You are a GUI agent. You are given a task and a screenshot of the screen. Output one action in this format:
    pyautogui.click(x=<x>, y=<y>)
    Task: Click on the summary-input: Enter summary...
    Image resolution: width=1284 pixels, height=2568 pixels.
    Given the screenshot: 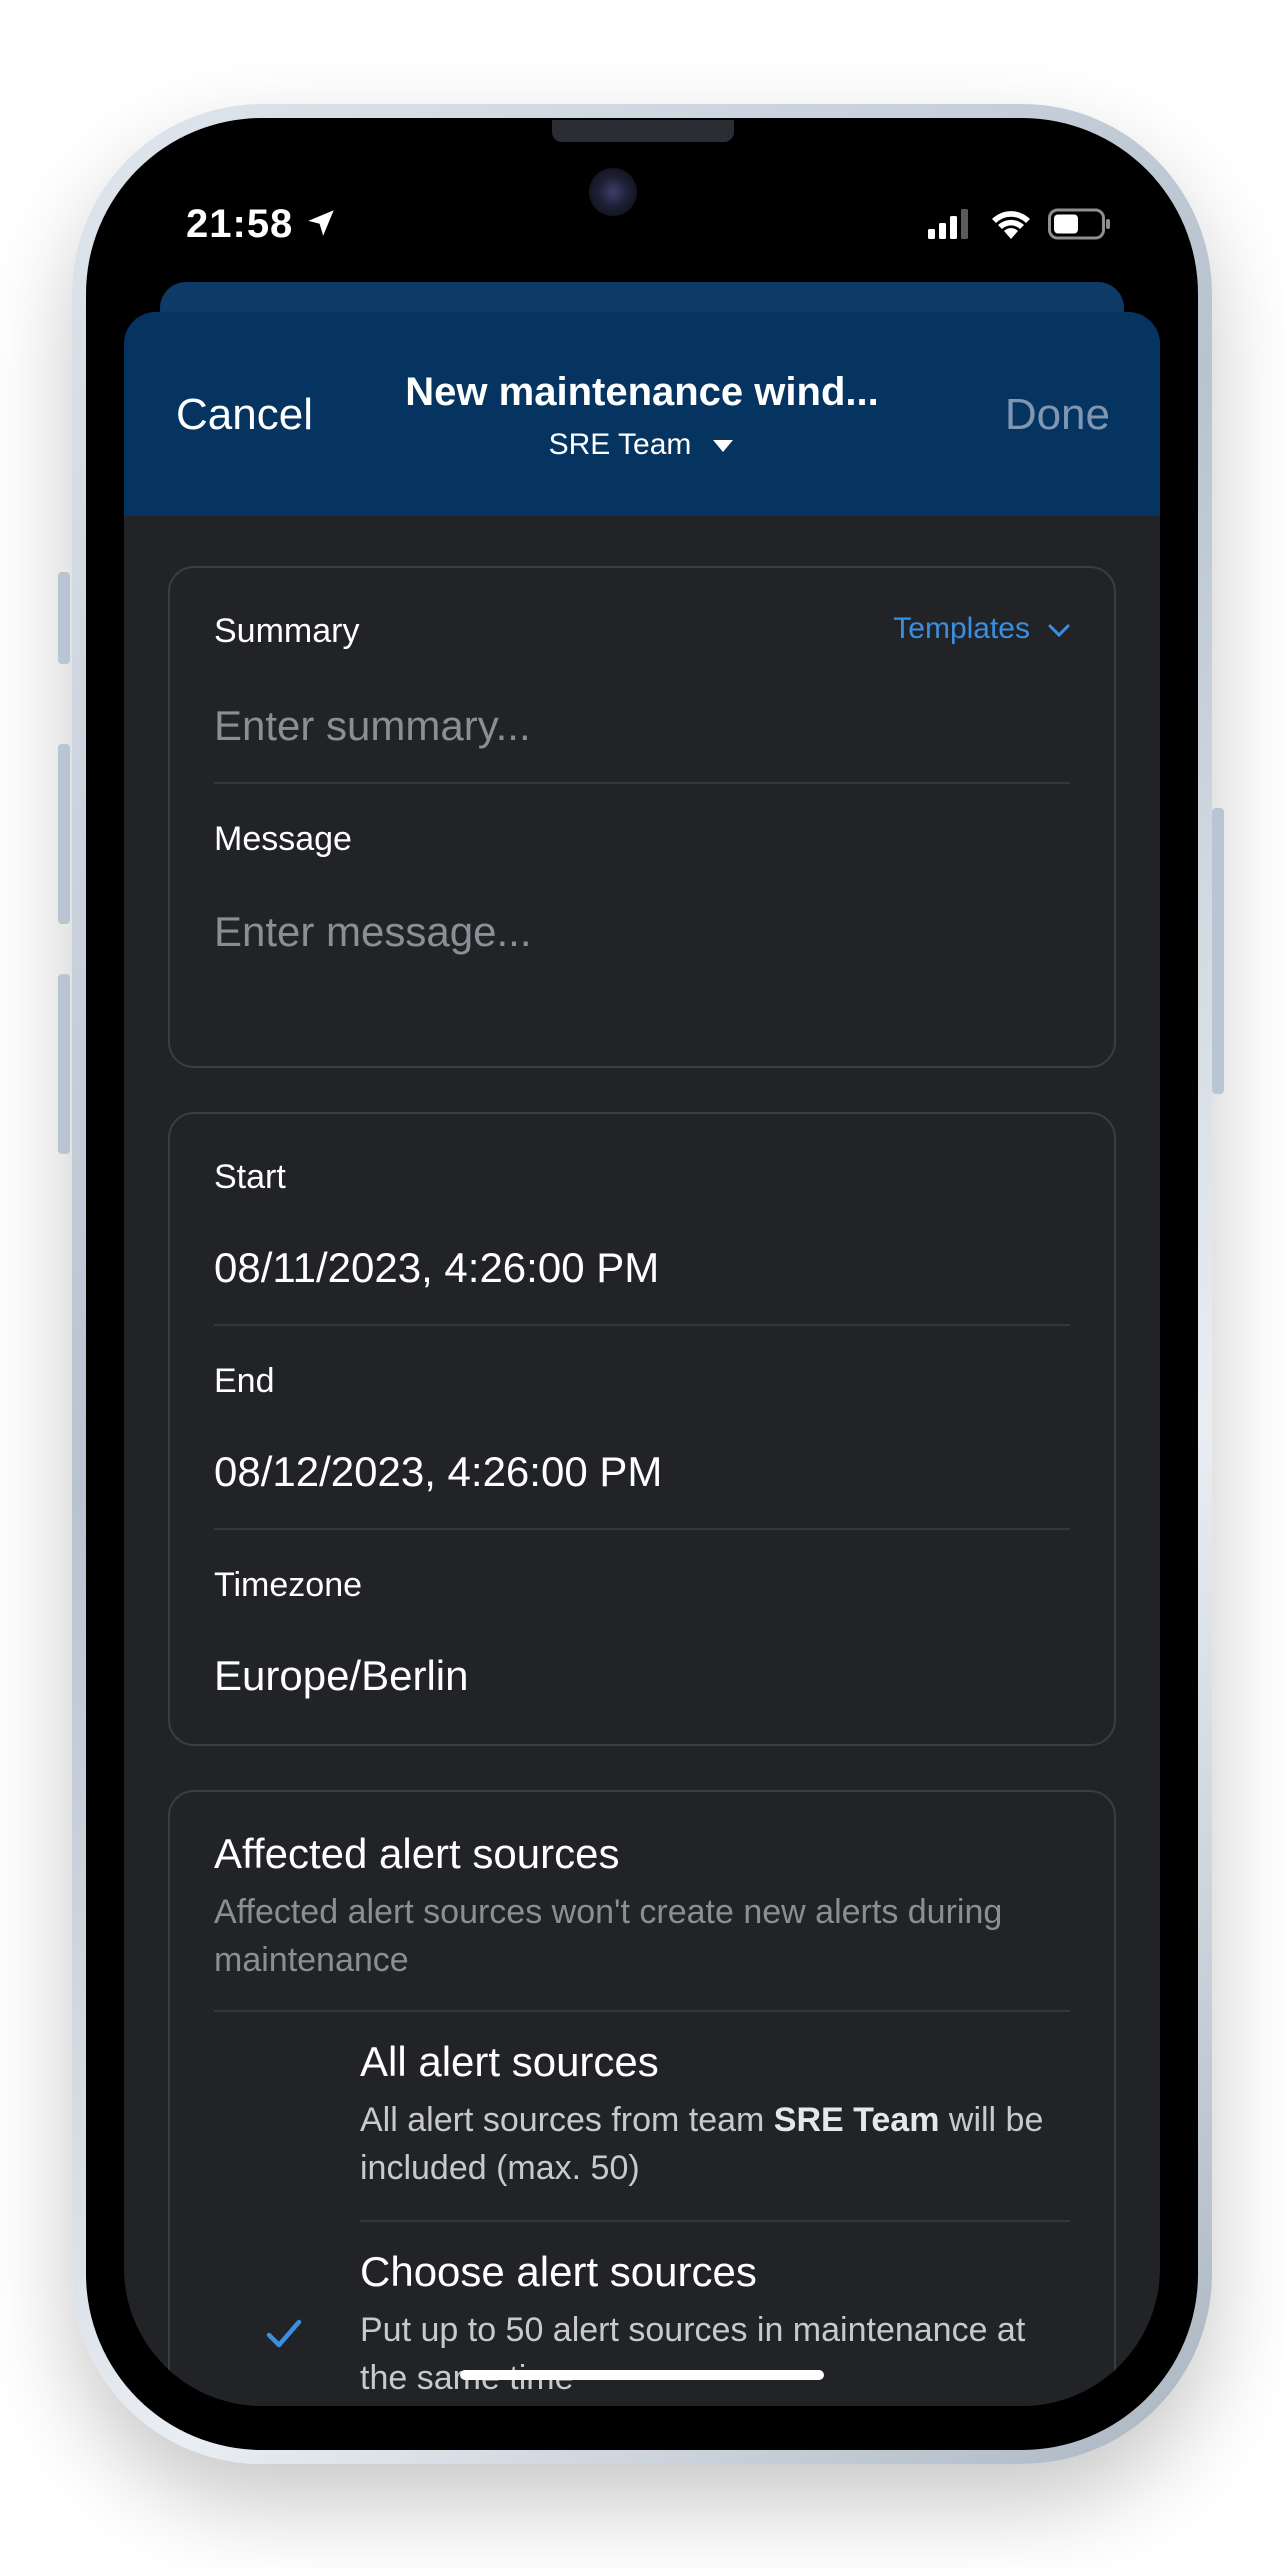 What is the action you would take?
    pyautogui.click(x=372, y=726)
    